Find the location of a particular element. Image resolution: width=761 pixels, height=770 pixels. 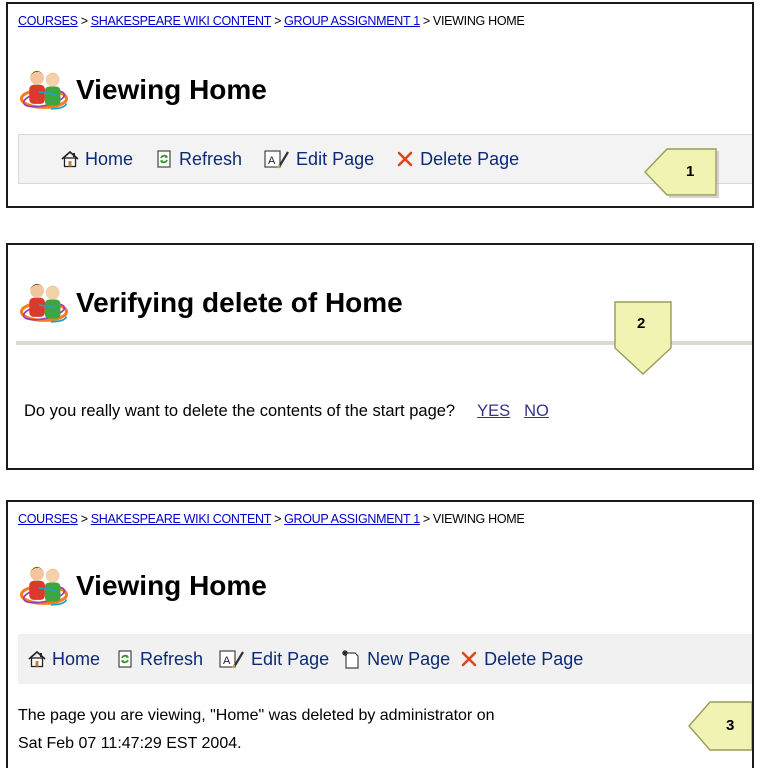

new-page-button: New Page is located at coordinates (395, 659).